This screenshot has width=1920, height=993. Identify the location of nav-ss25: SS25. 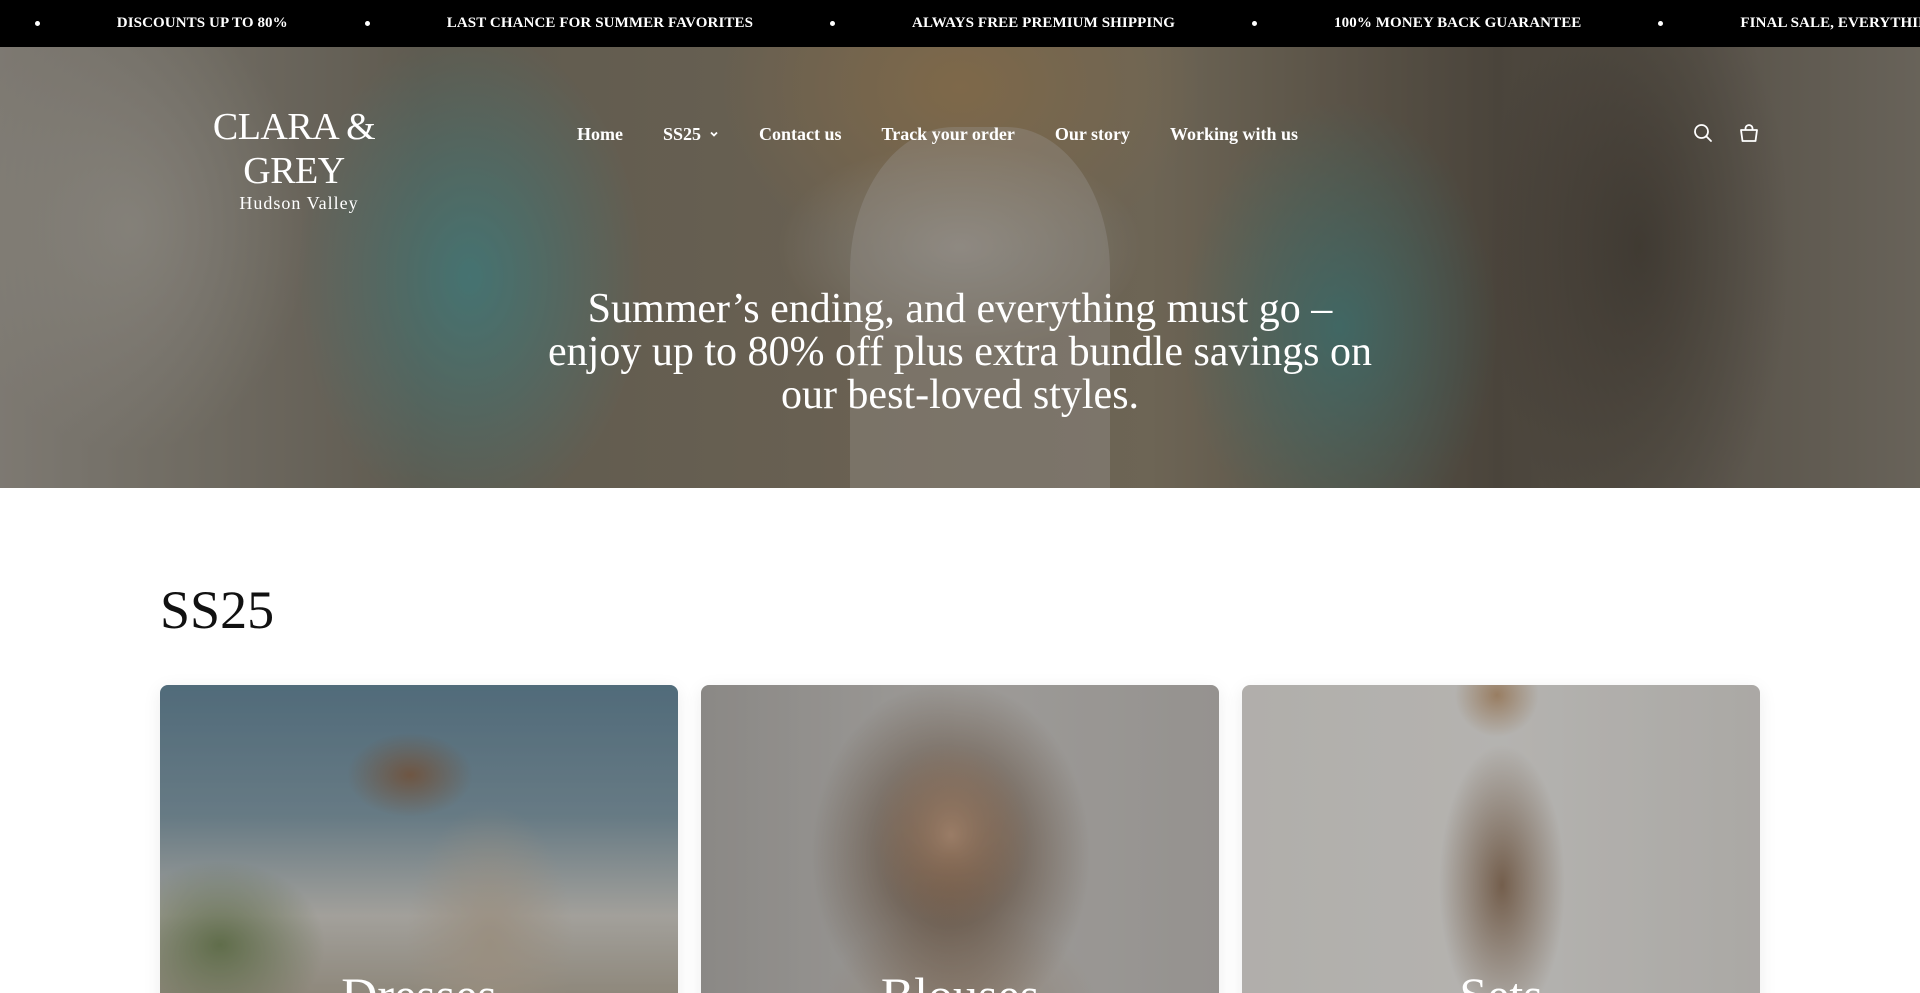
(691, 134).